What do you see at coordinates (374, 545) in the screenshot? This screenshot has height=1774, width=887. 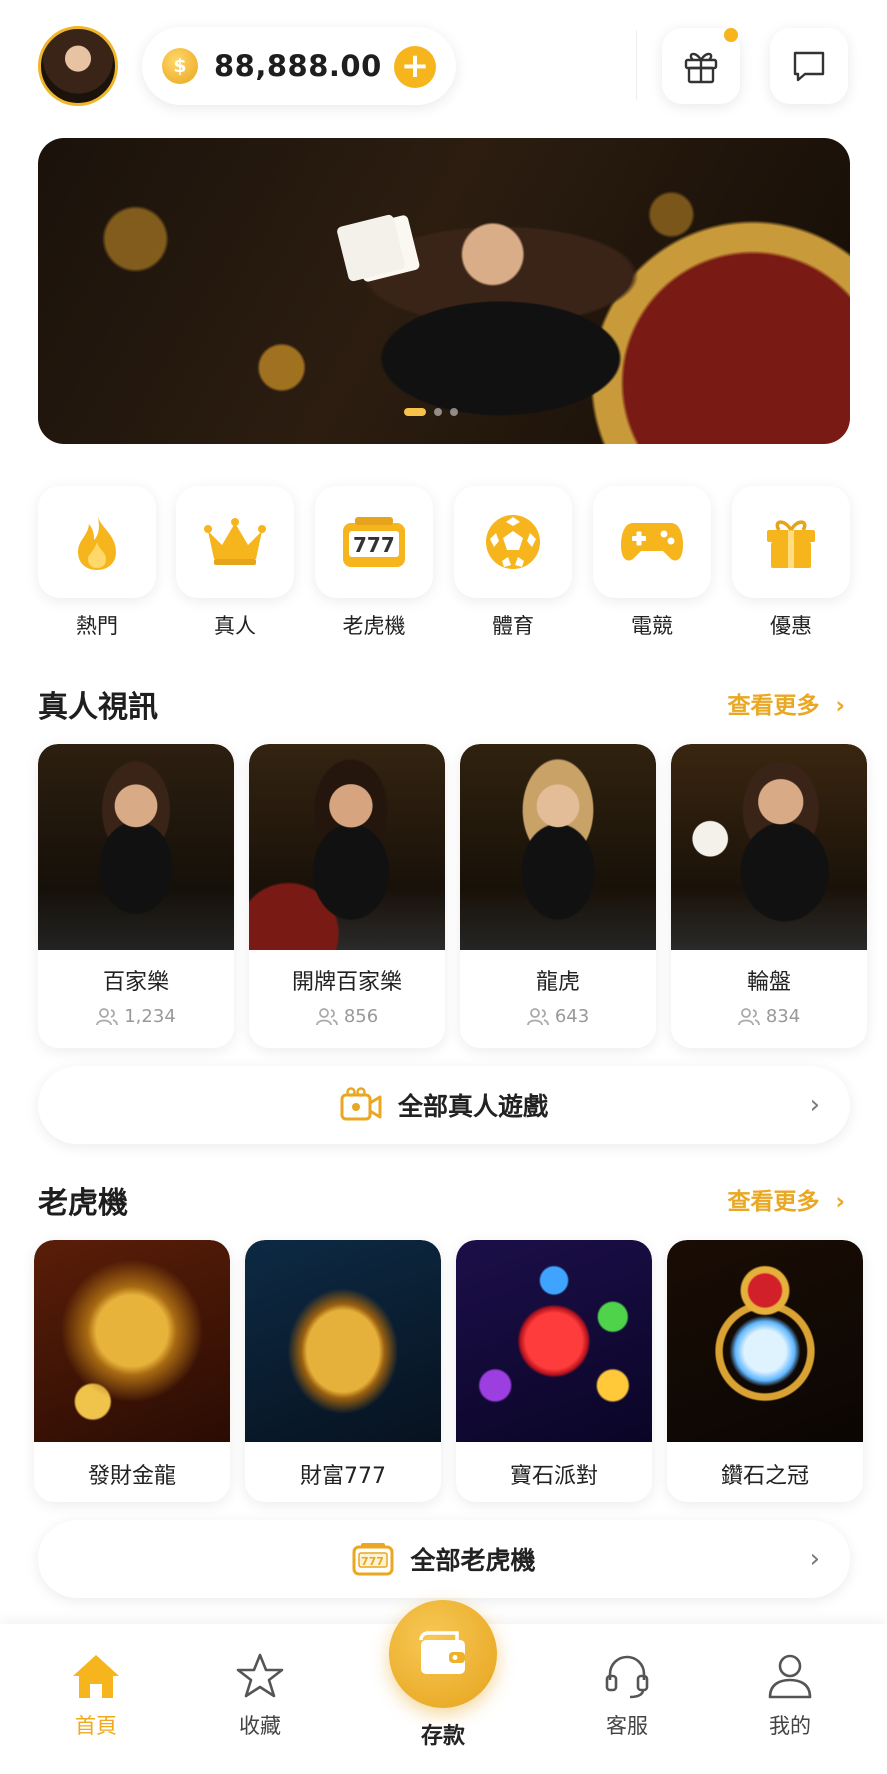 I see `svg-text: 777` at bounding box center [374, 545].